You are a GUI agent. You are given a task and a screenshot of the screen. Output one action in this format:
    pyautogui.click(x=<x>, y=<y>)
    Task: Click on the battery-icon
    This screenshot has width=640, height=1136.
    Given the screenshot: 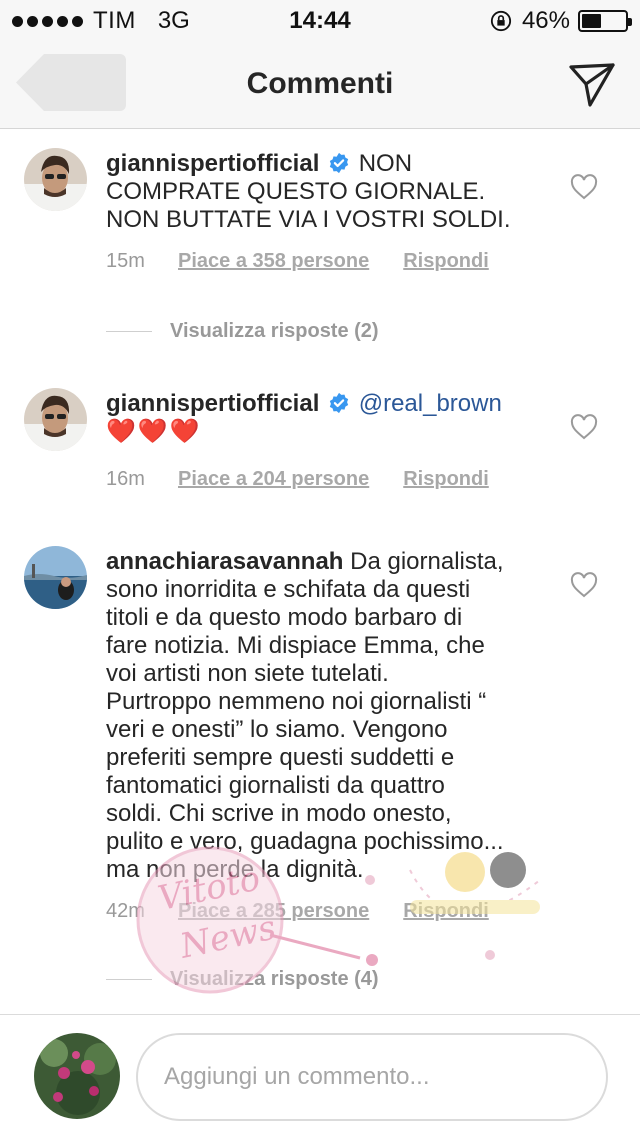 What is the action you would take?
    pyautogui.click(x=605, y=21)
    